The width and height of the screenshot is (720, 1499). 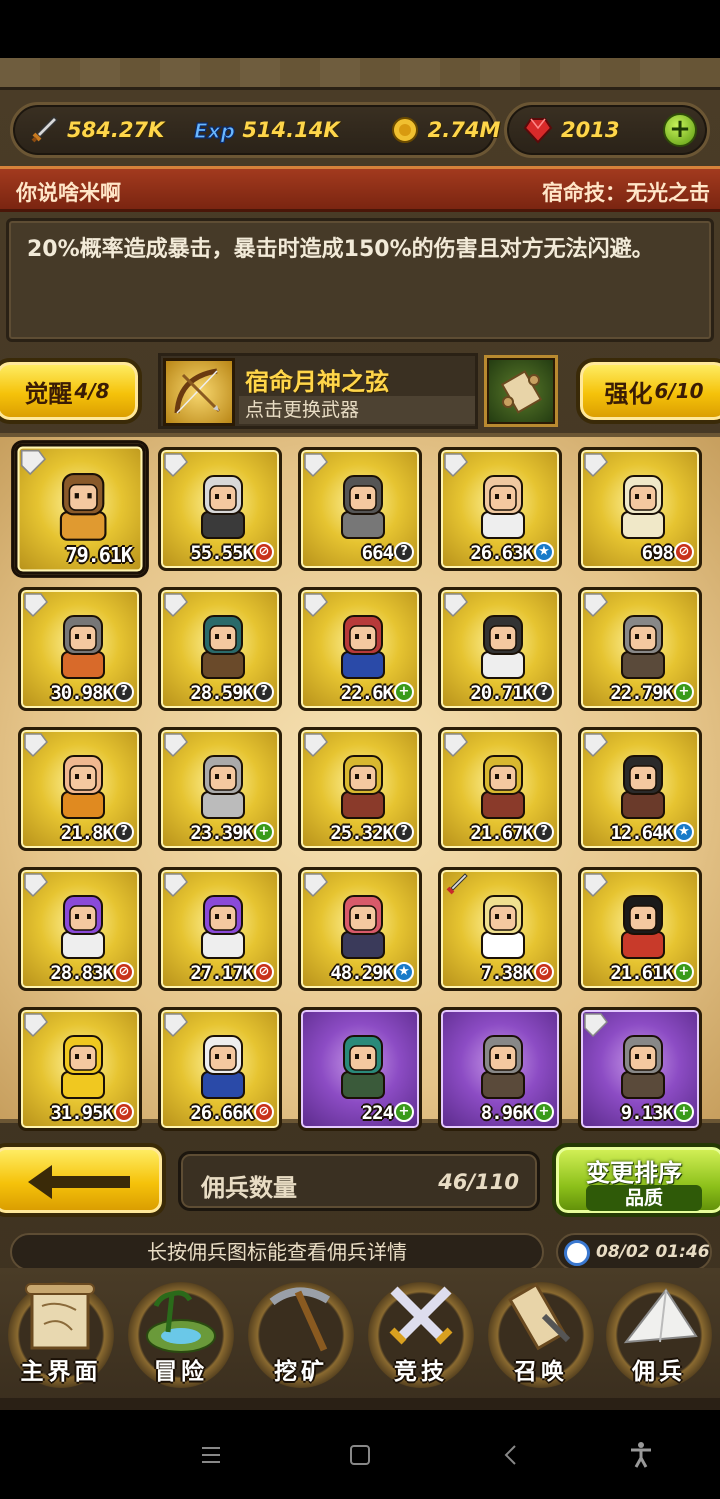 I want to click on map-scroll-icon, so click(x=61, y=1319).